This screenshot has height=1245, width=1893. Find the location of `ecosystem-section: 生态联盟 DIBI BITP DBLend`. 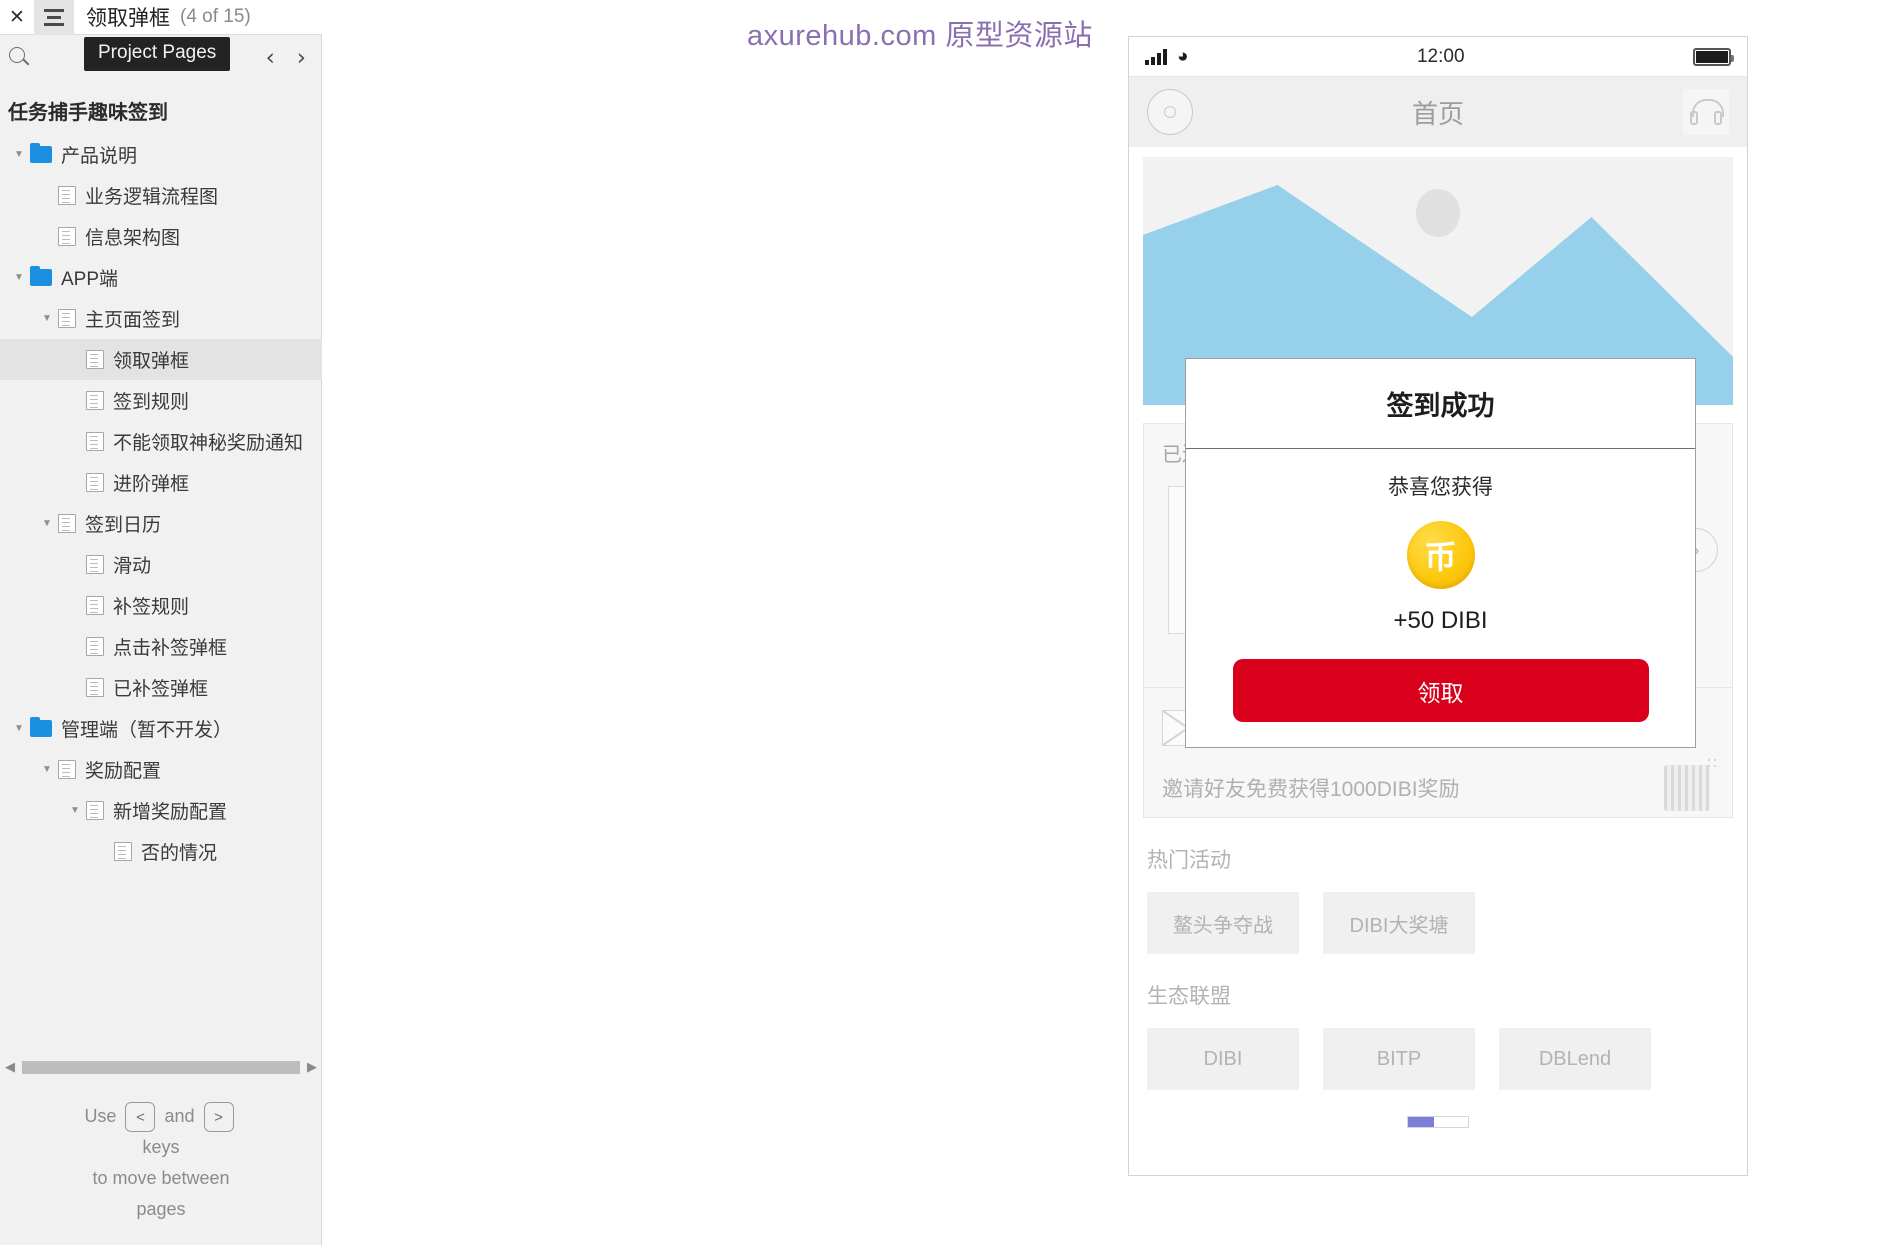

ecosystem-section: 生态联盟 DIBI BITP DBLend is located at coordinates (1438, 1035).